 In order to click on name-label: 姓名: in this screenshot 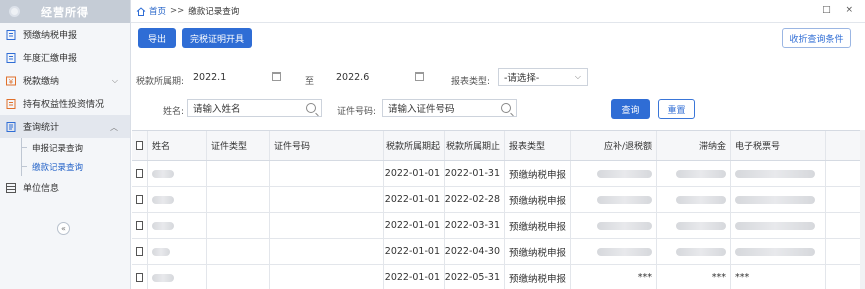, I will do `click(174, 112)`.